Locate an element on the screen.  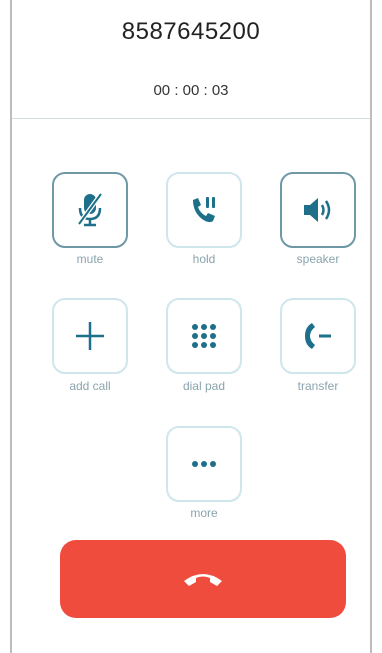
transfer-icon is located at coordinates (318, 336).